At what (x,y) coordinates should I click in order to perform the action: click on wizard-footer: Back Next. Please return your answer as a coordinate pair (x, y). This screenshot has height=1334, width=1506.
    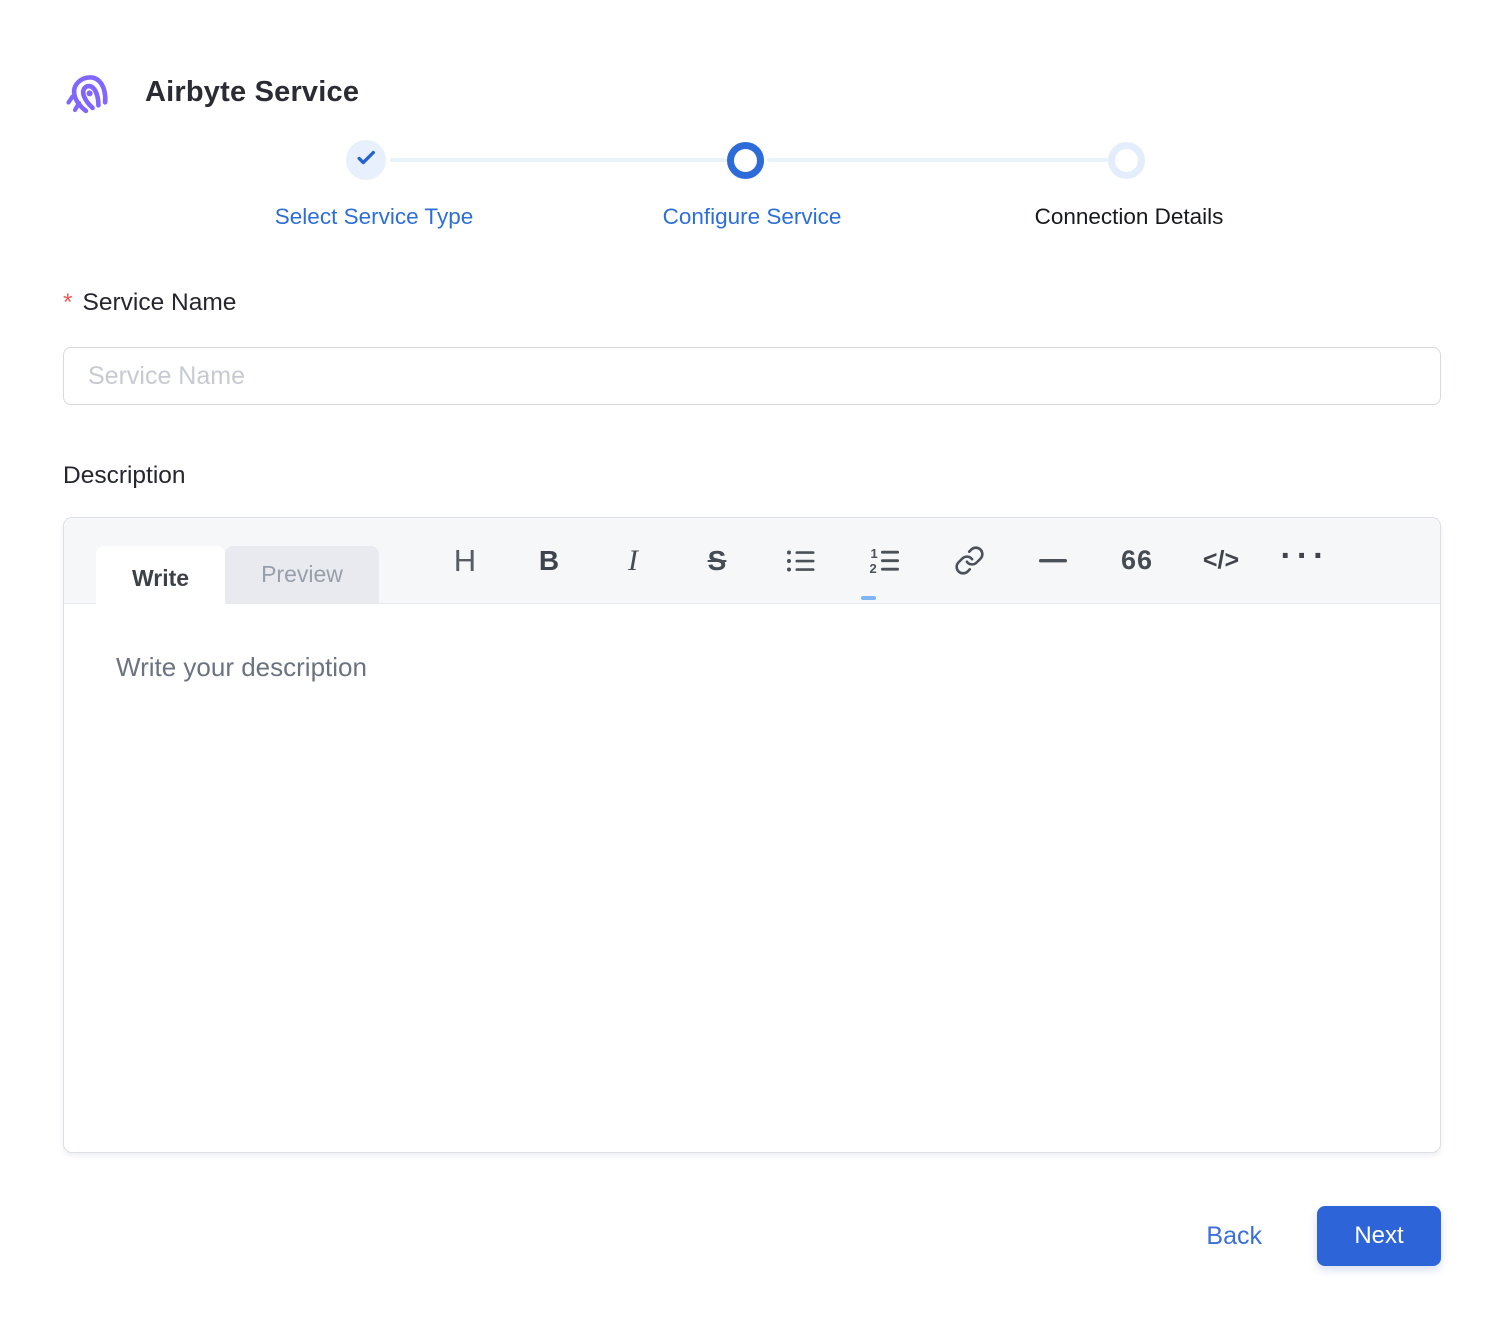
    Looking at the image, I should click on (1320, 1236).